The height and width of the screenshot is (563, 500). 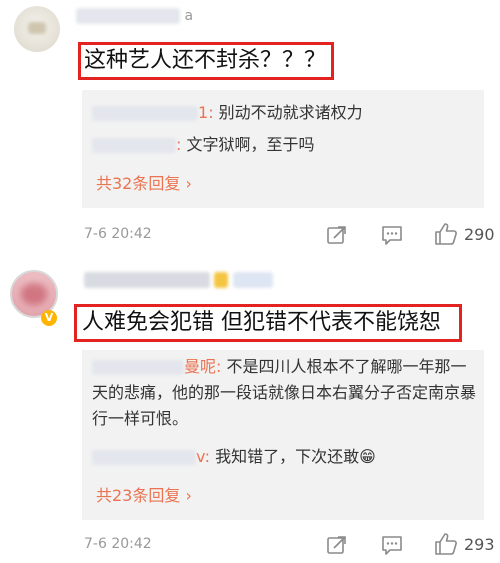 What do you see at coordinates (234, 457) in the screenshot?
I see `reply-item: v: 我知错了，下次还敢😁` at bounding box center [234, 457].